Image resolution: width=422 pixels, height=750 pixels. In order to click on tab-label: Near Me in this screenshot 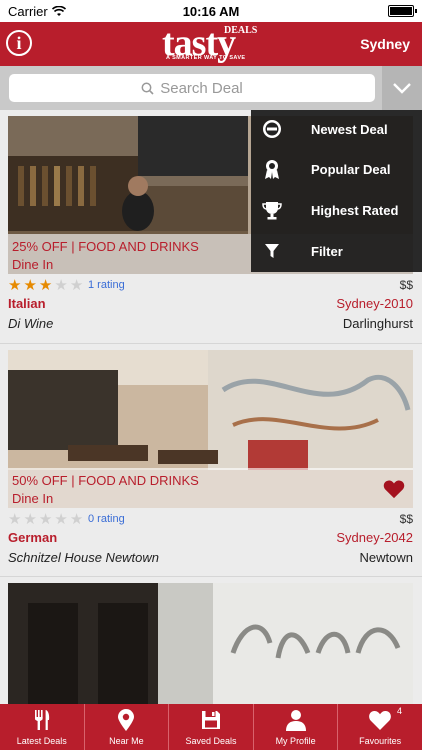, I will do `click(126, 741)`.